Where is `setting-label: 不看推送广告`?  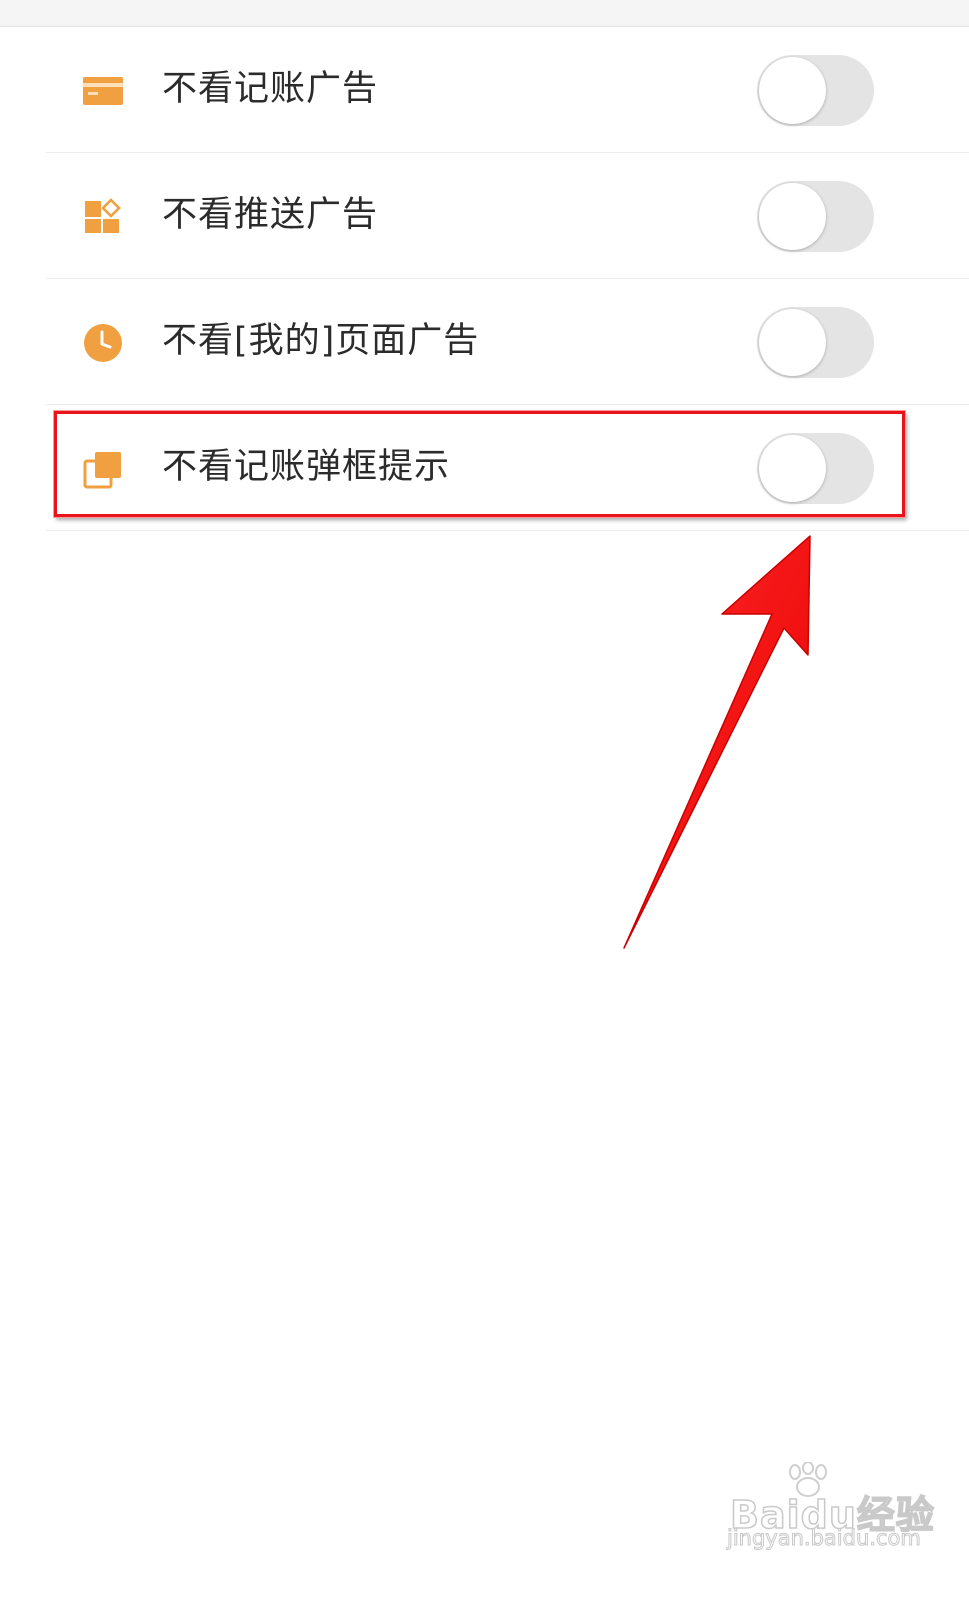 setting-label: 不看推送广告 is located at coordinates (270, 215).